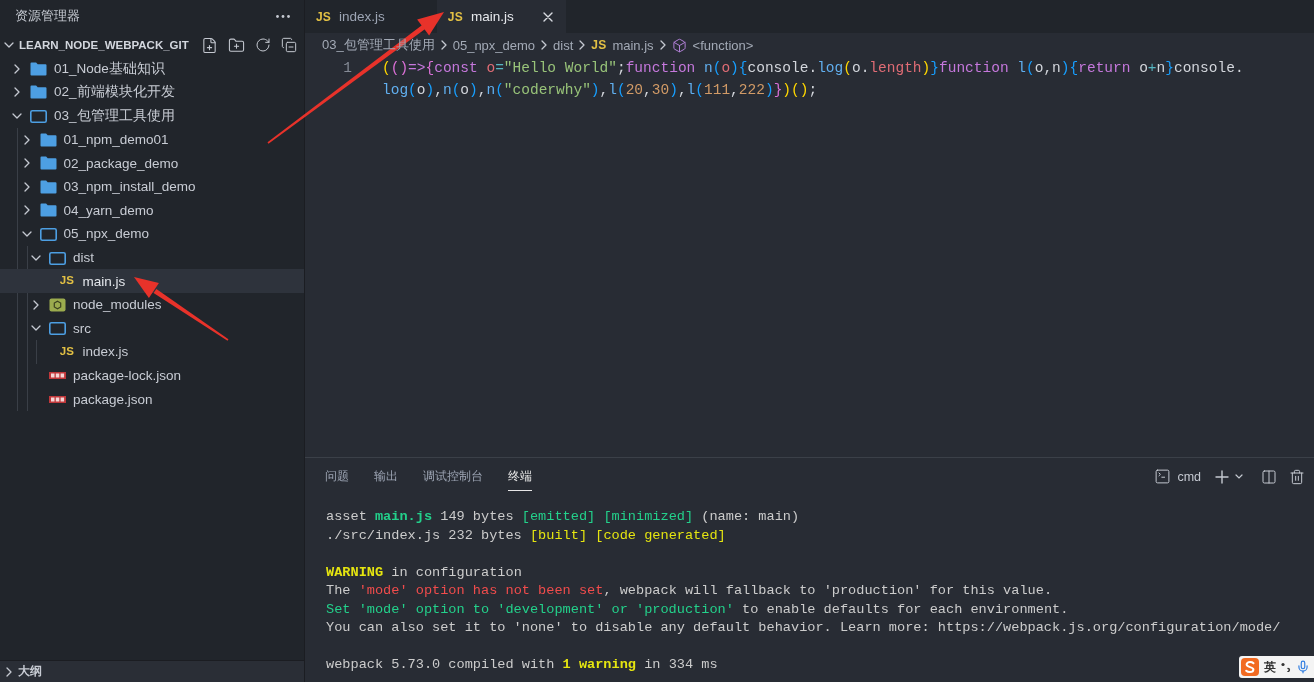 This screenshot has height=682, width=1314. I want to click on section-title: LEARN_NODE_WEBPACK_GIT, so click(107, 45).